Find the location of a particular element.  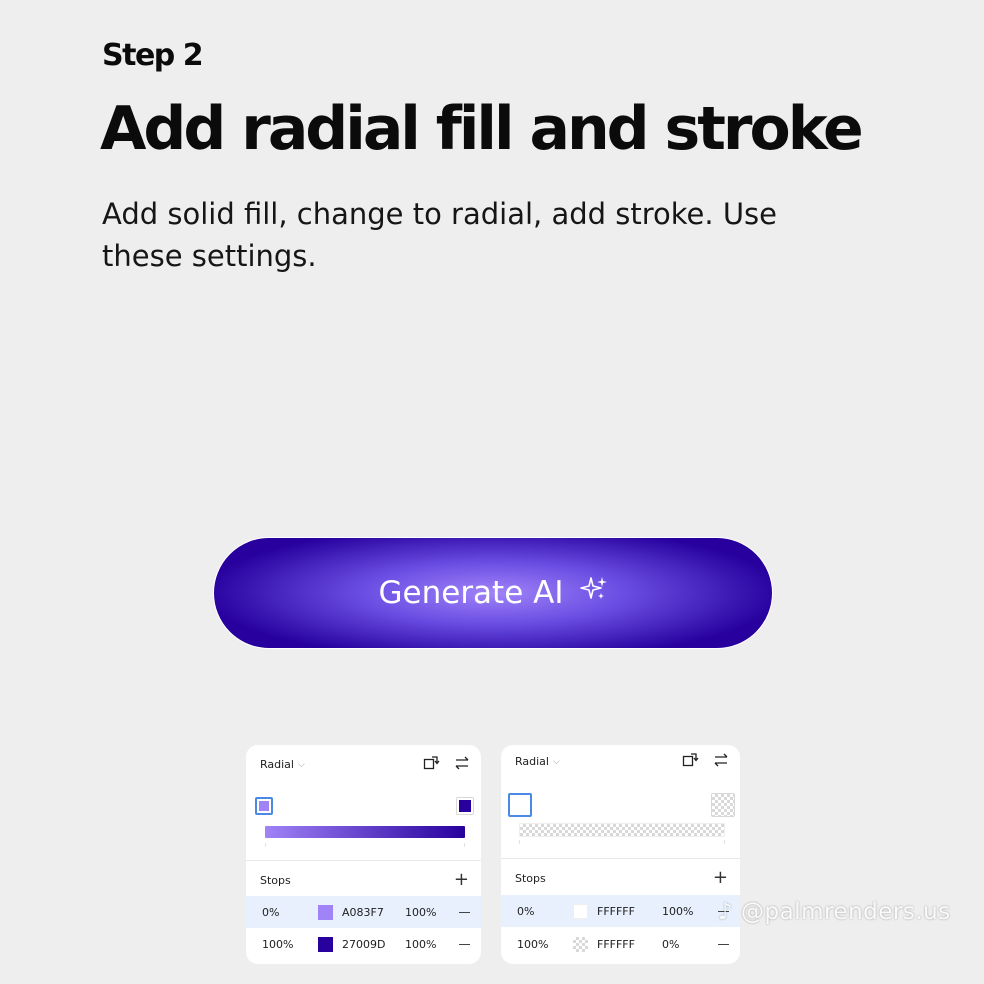

stop-row: 100% 27009D 100% is located at coordinates (363, 944).